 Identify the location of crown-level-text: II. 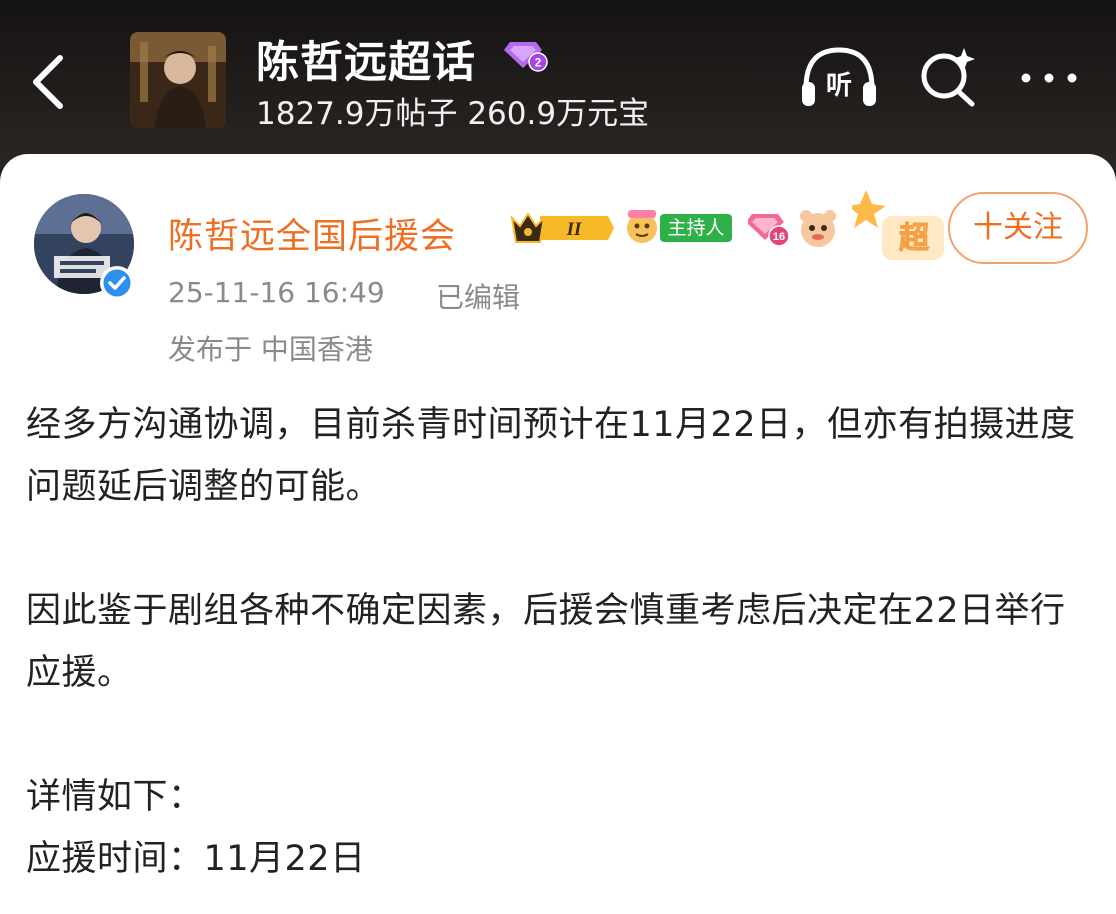
(574, 229).